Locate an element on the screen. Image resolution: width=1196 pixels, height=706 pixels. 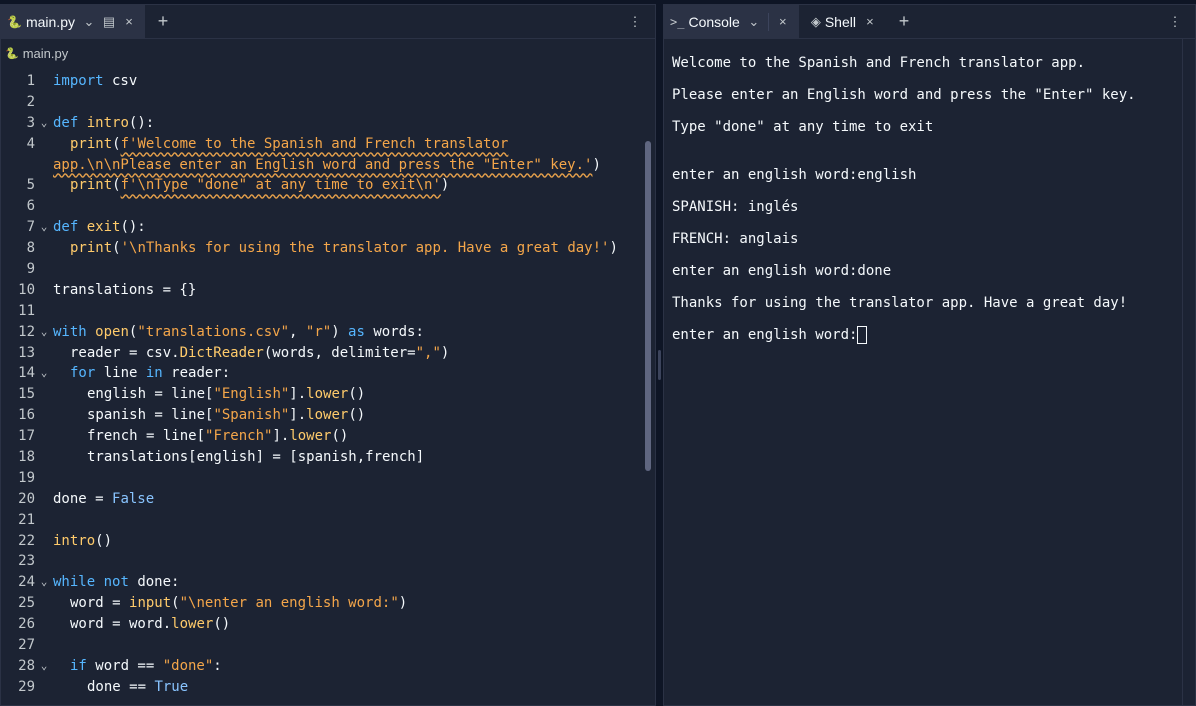
code-text: intro() is located at coordinates (82, 541).